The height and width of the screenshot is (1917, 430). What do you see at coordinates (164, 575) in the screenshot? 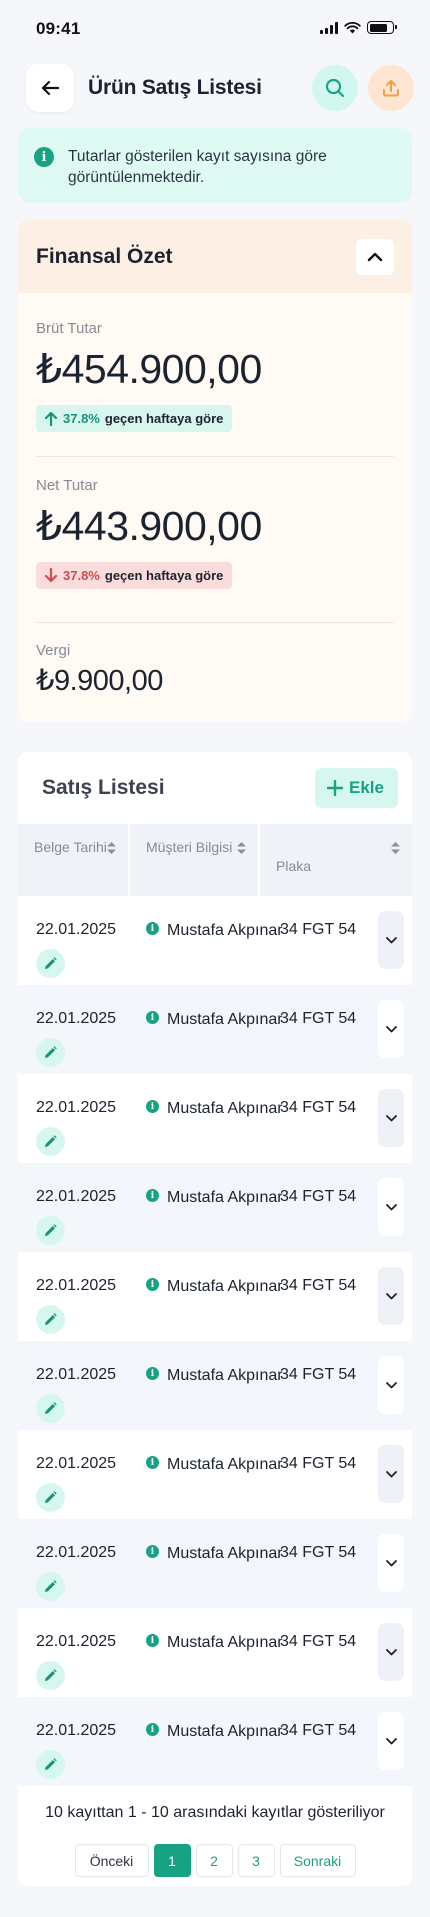
I see `net-delta-text: geçen haftaya göre` at bounding box center [164, 575].